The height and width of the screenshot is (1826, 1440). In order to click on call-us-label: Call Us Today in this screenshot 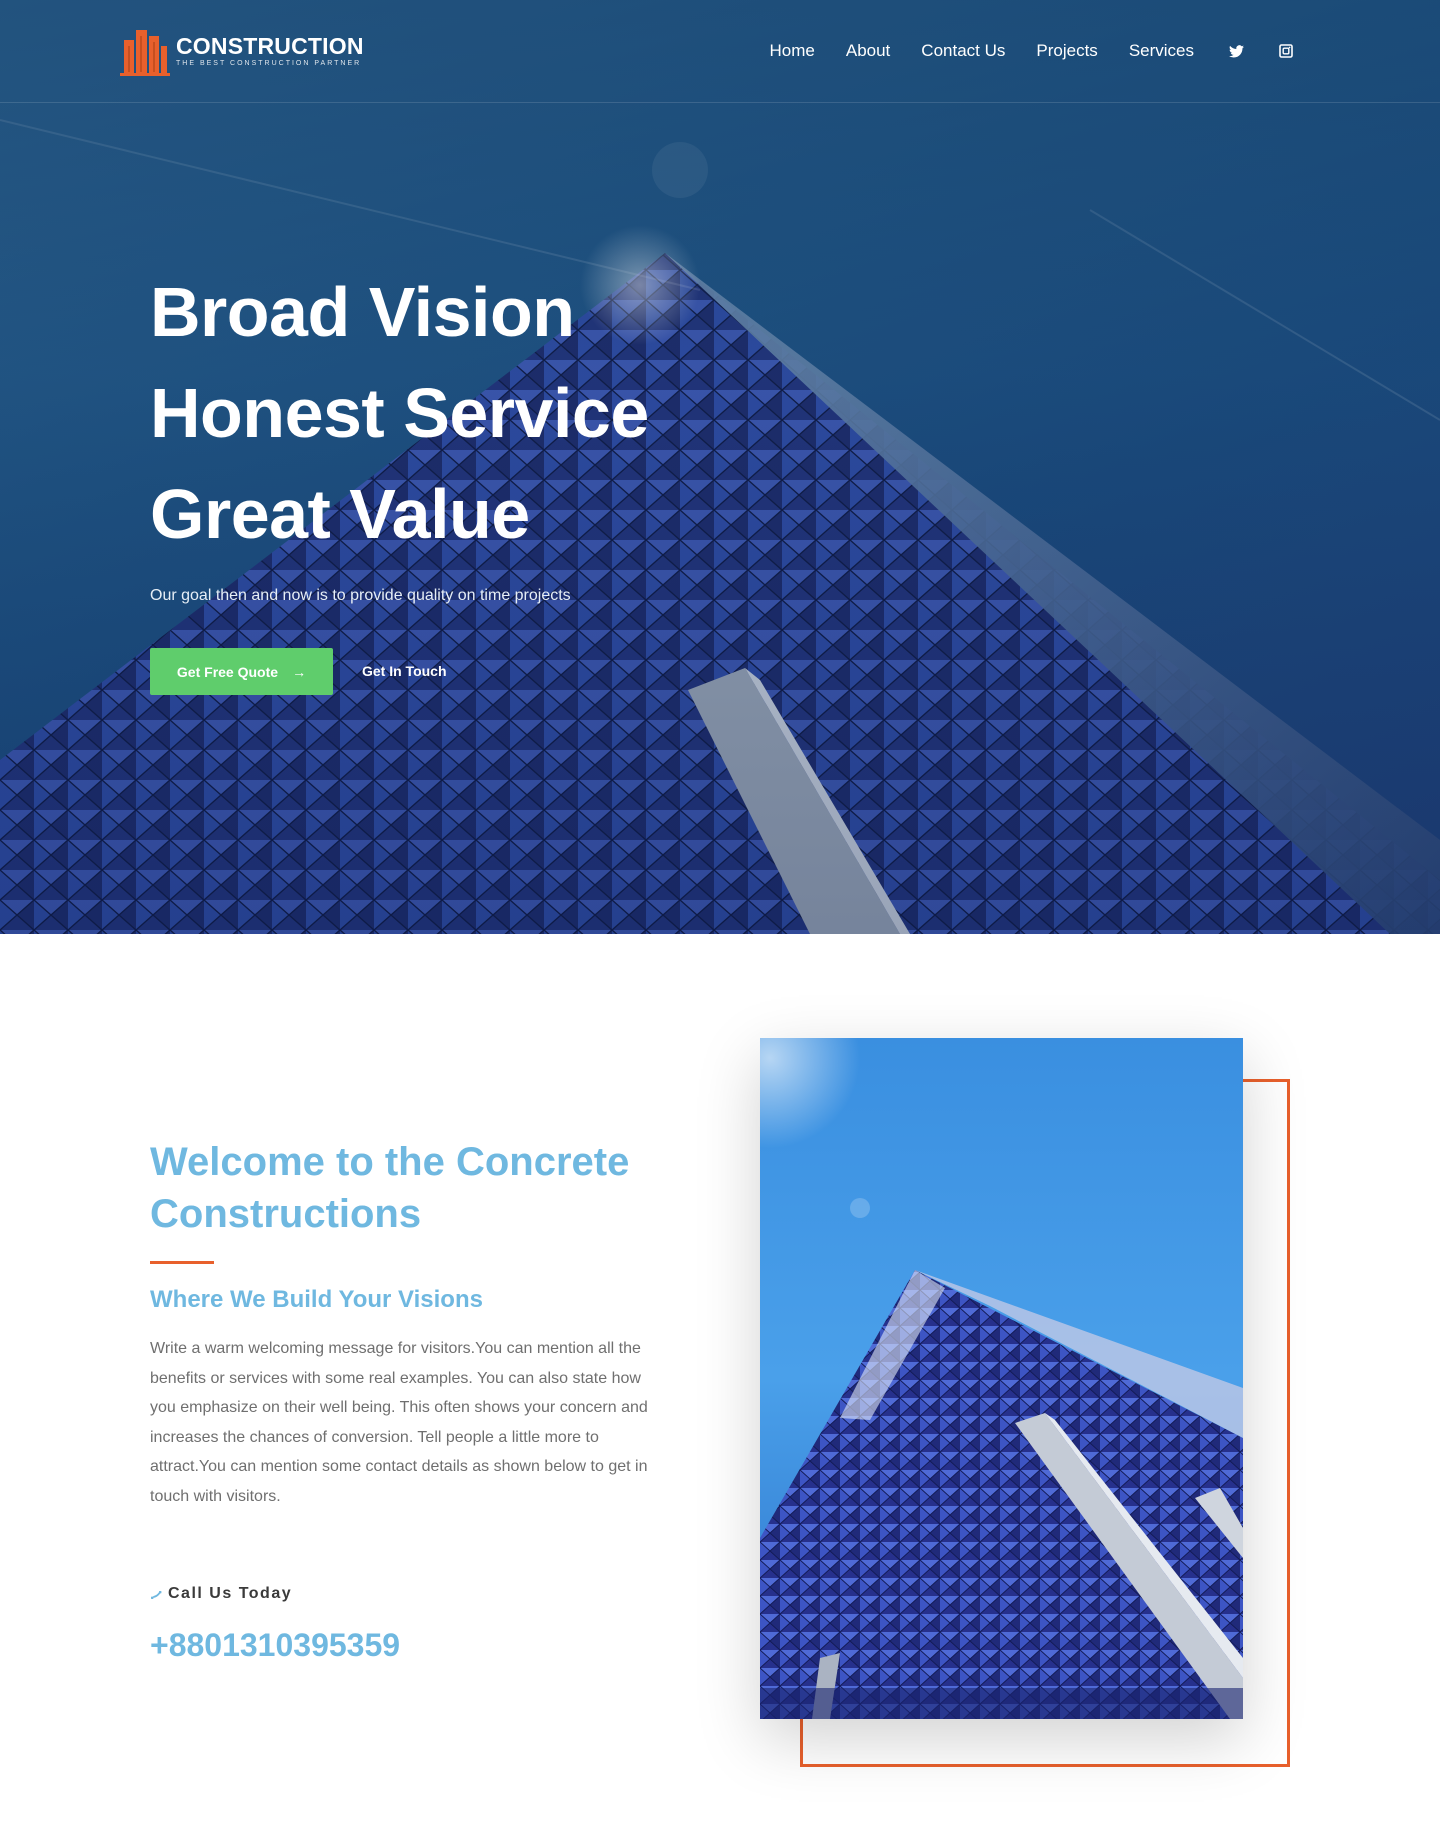, I will do `click(230, 1593)`.